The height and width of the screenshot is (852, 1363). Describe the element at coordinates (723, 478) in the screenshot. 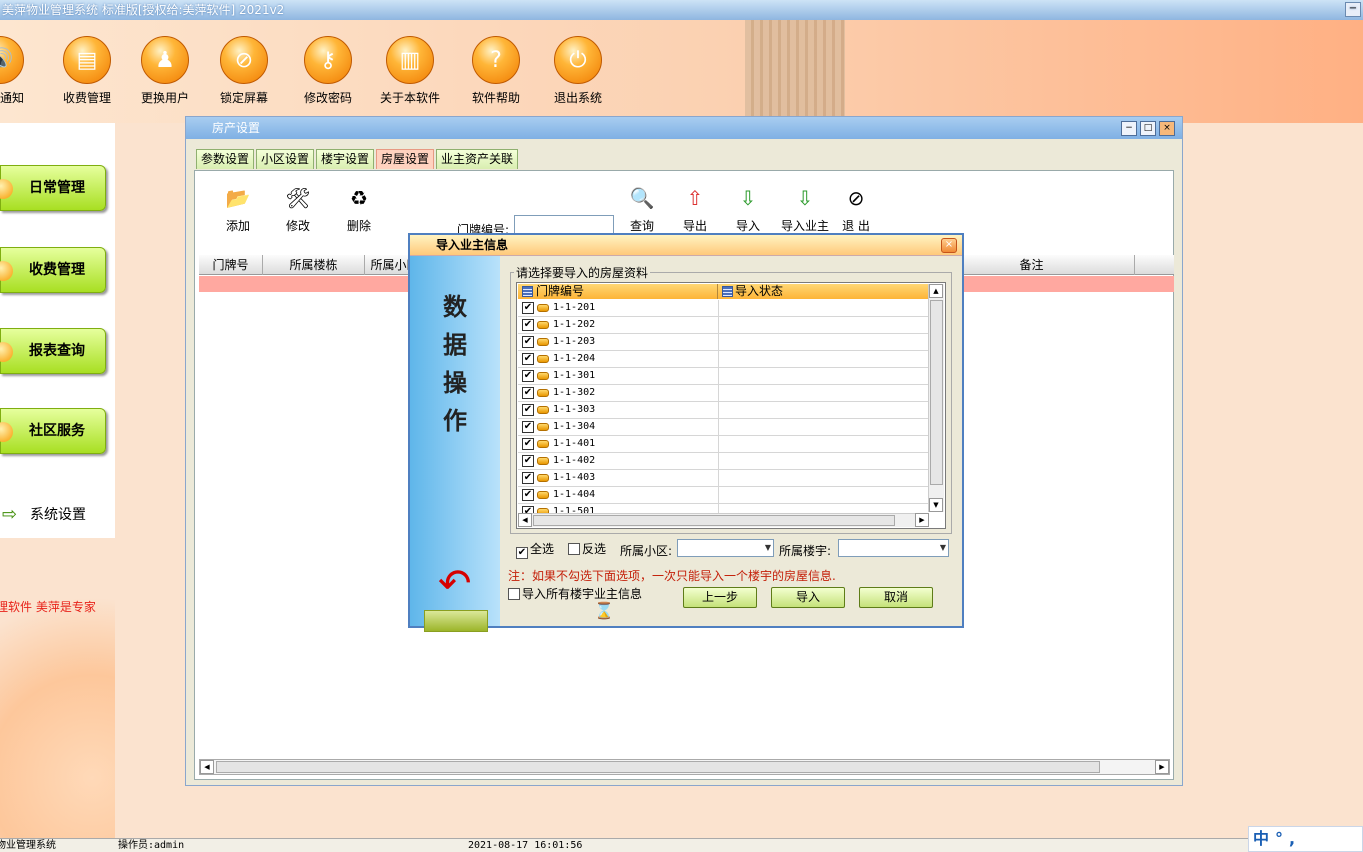

I see `list-item: ✔ 1-1-403` at that location.